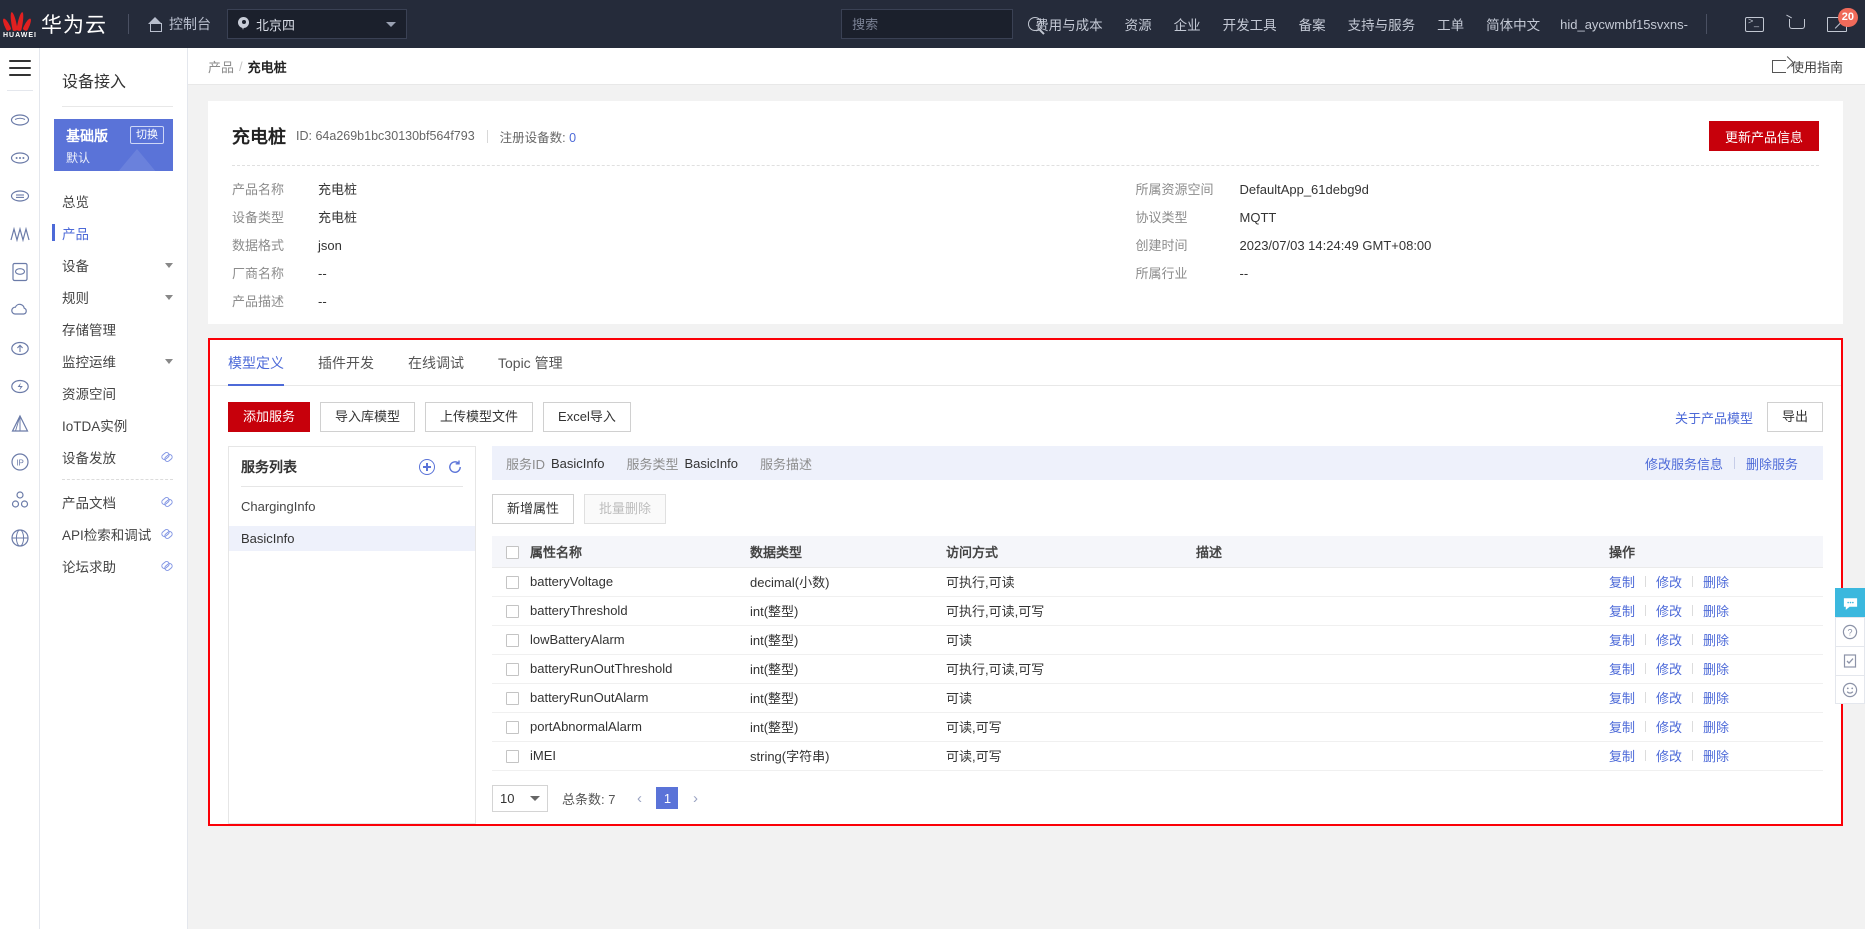  What do you see at coordinates (695, 798) in the screenshot?
I see `next-page-button: ›` at bounding box center [695, 798].